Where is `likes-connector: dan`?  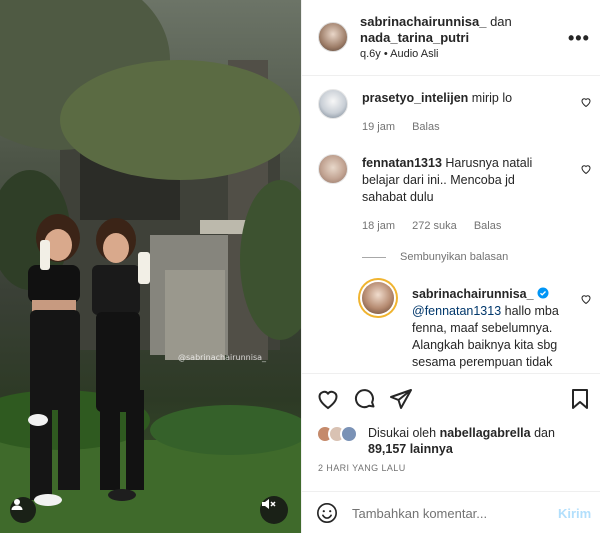
likes-connector: dan is located at coordinates (544, 433).